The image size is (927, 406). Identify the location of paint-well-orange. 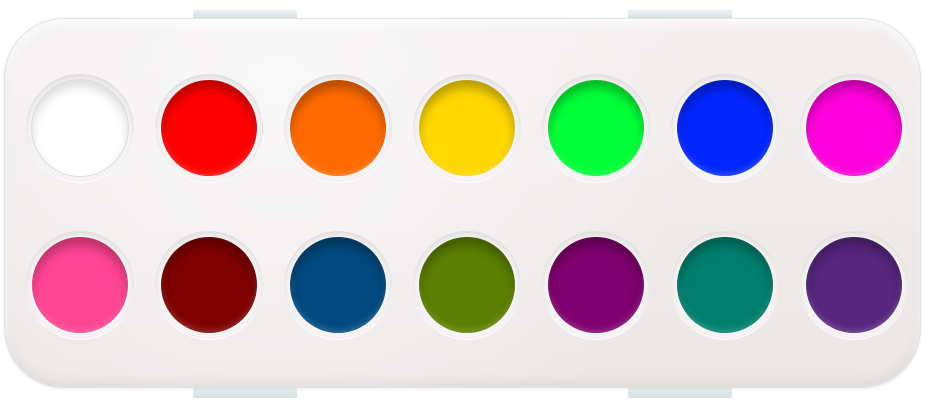
(338, 128).